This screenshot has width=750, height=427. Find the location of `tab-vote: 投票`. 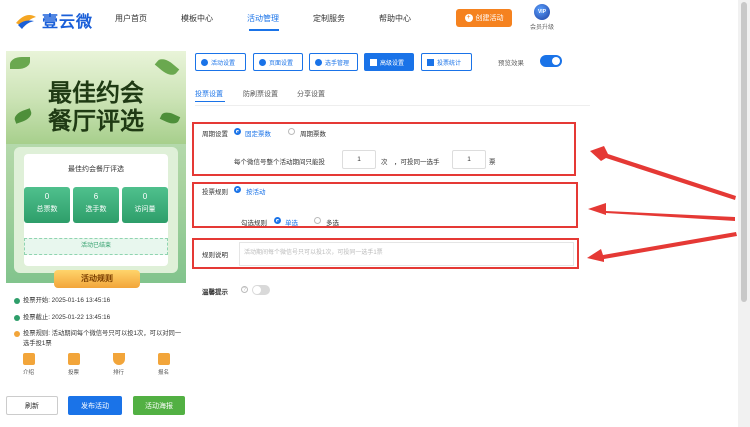

tab-vote: 投票 is located at coordinates (74, 367).